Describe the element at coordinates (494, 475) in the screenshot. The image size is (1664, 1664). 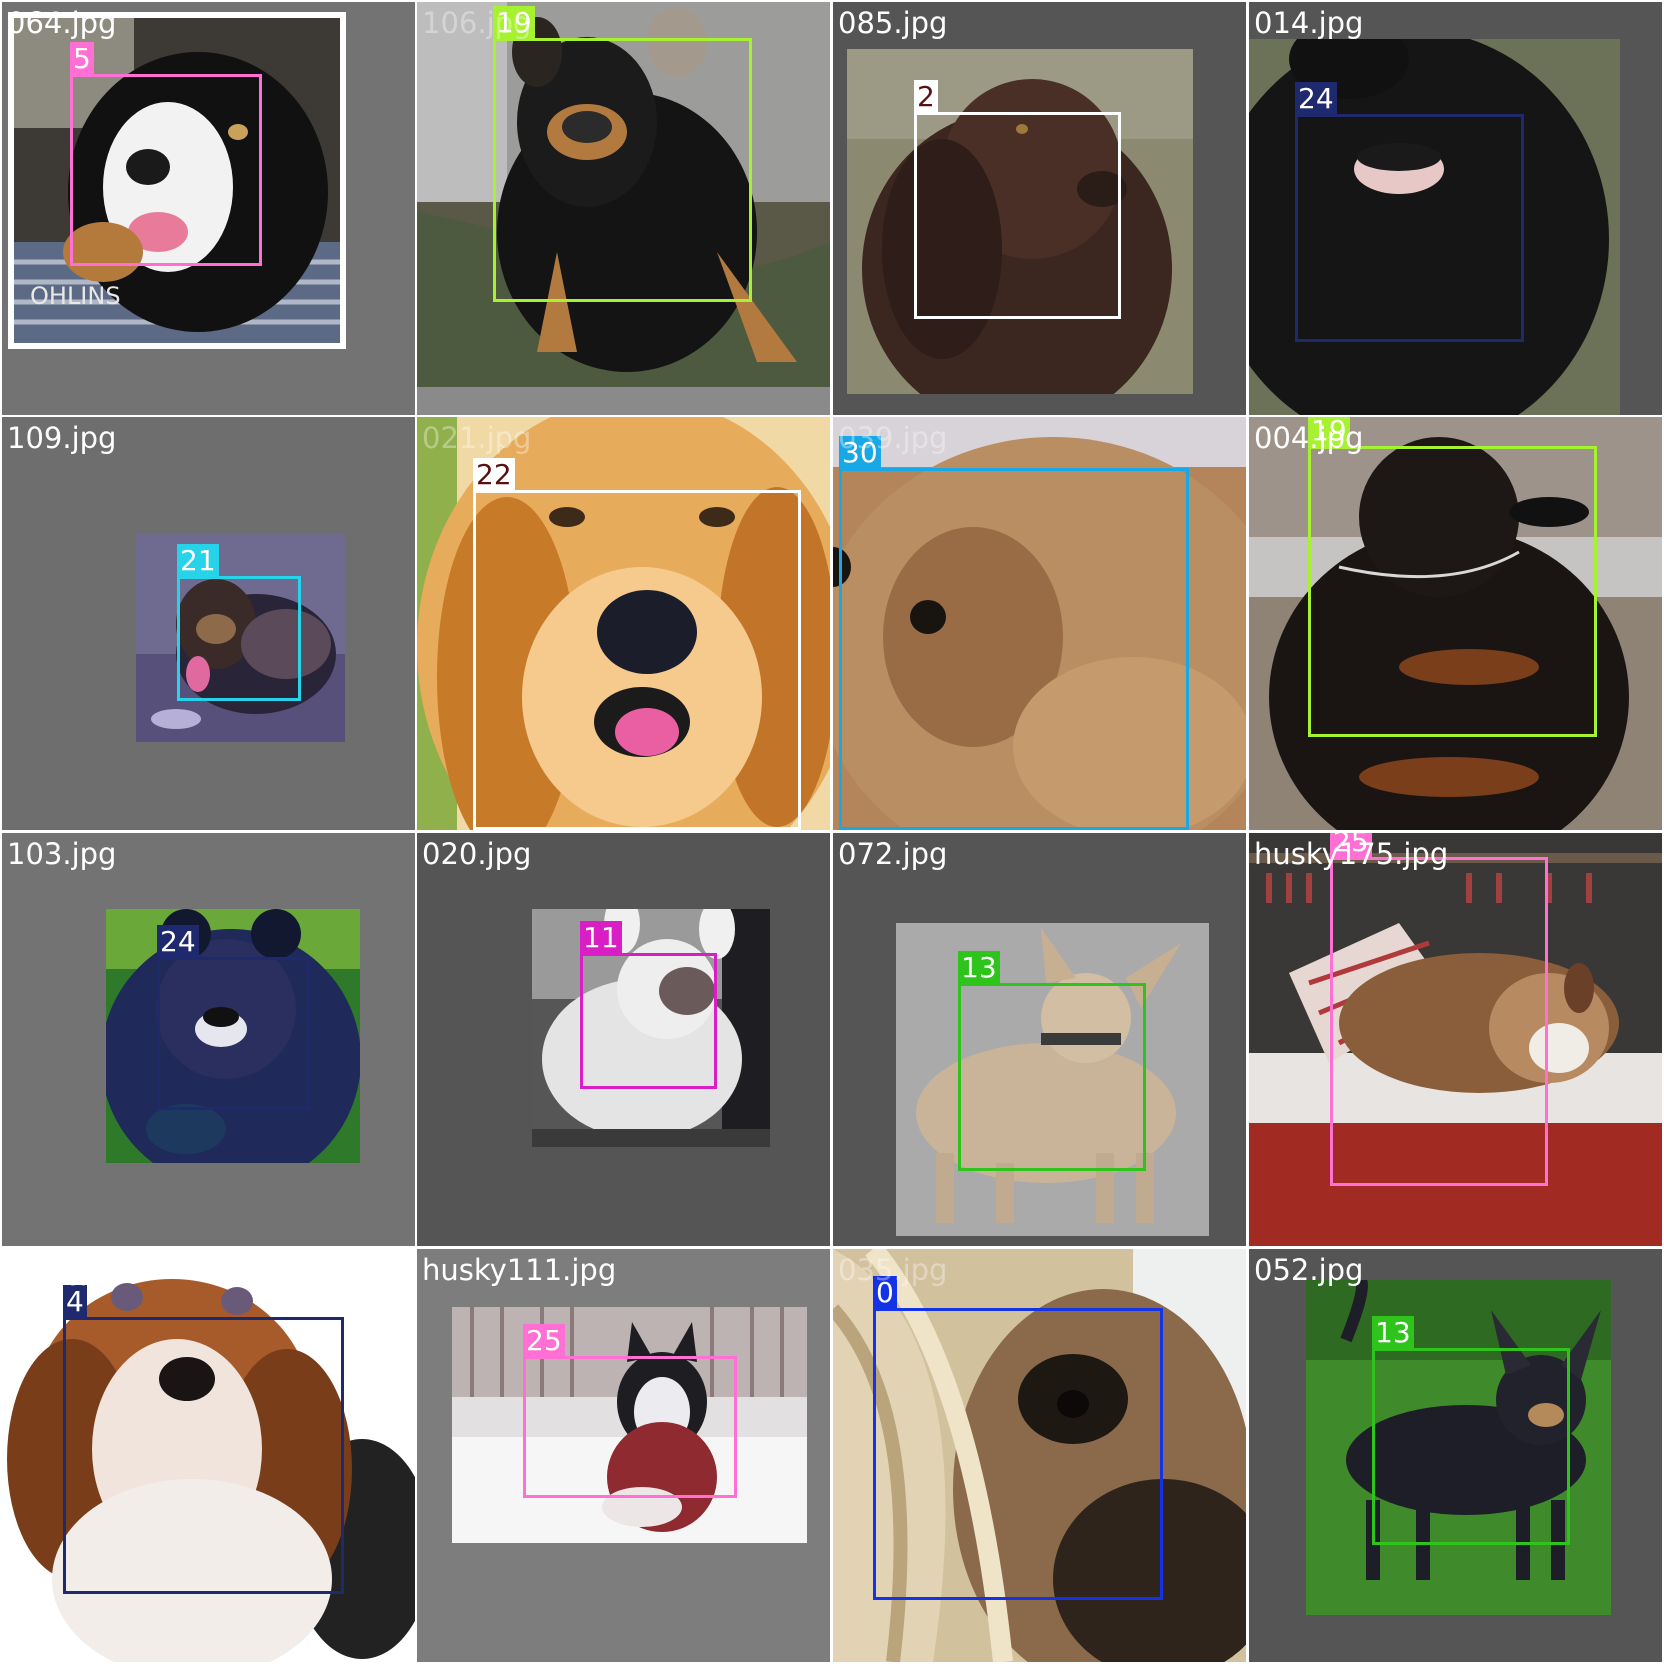
I see `class-label: 22` at that location.